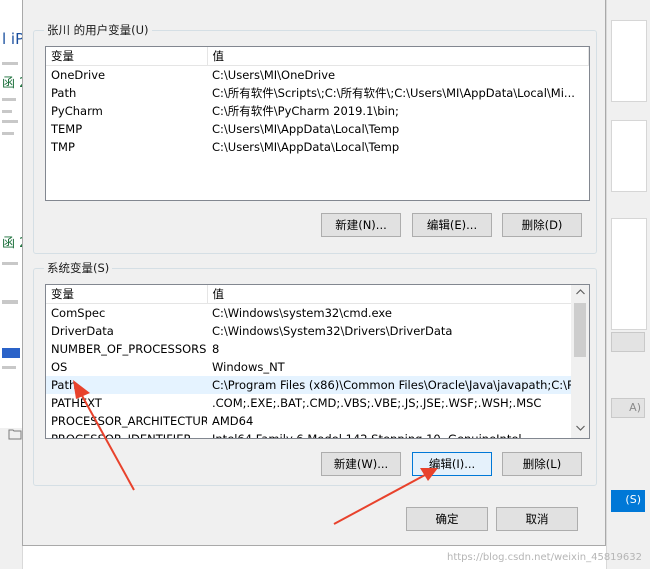 The image size is (650, 569). What do you see at coordinates (580, 330) in the screenshot?
I see `scroll-thumb` at bounding box center [580, 330].